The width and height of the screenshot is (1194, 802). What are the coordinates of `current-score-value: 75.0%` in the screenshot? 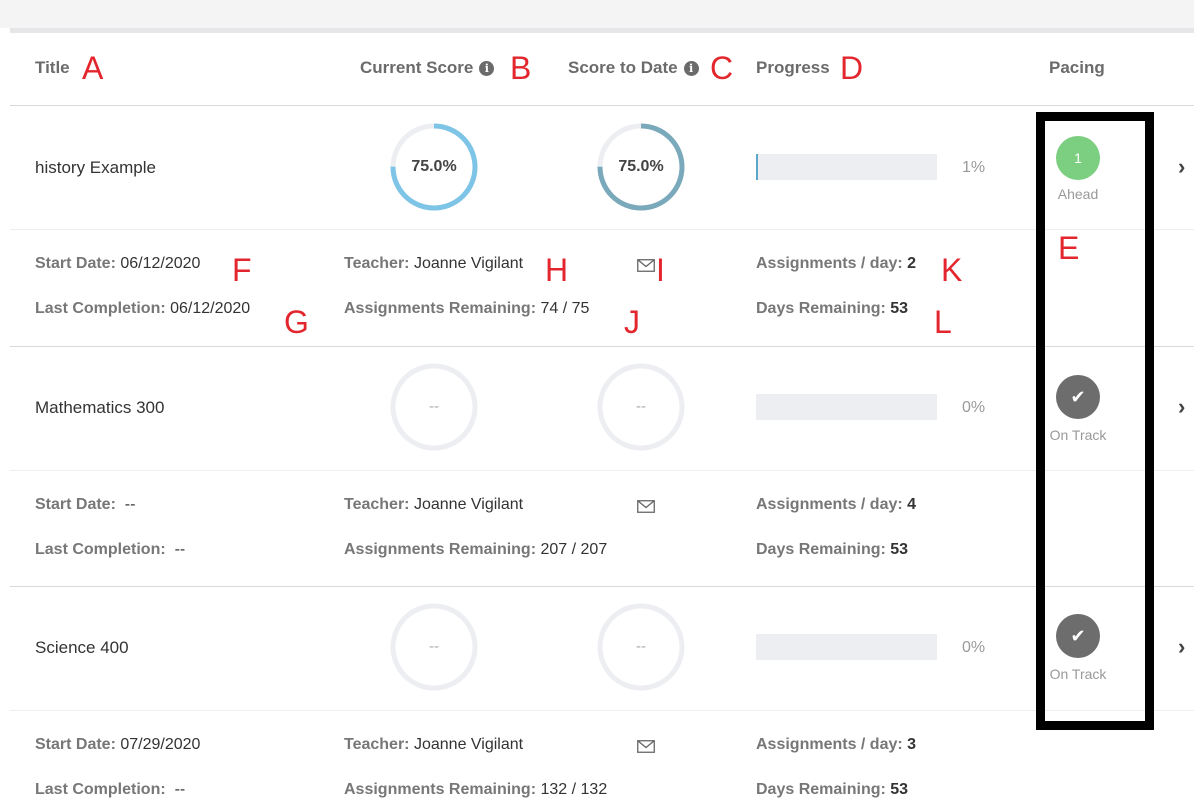 It's located at (434, 166).